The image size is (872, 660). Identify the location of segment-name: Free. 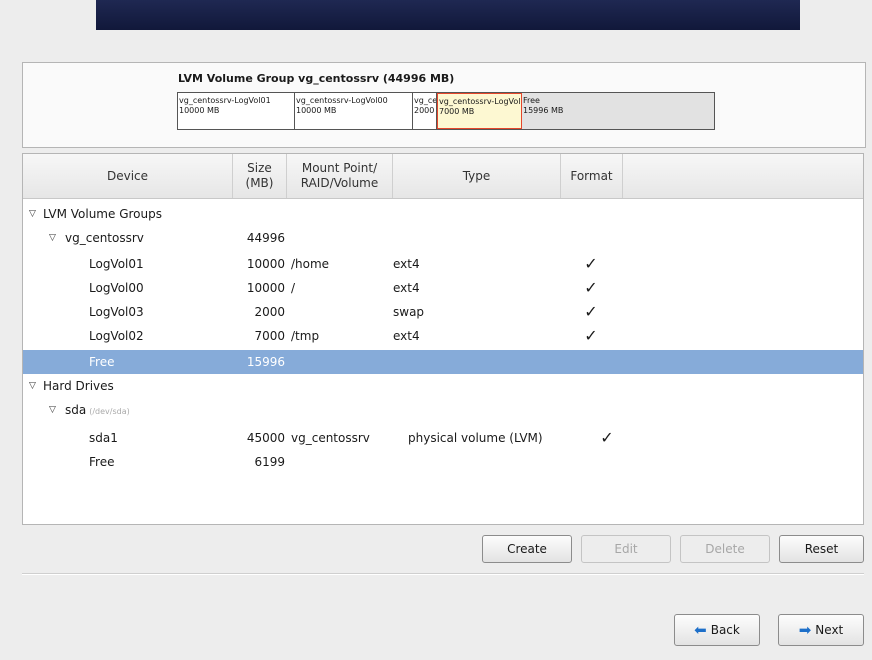
(531, 100).